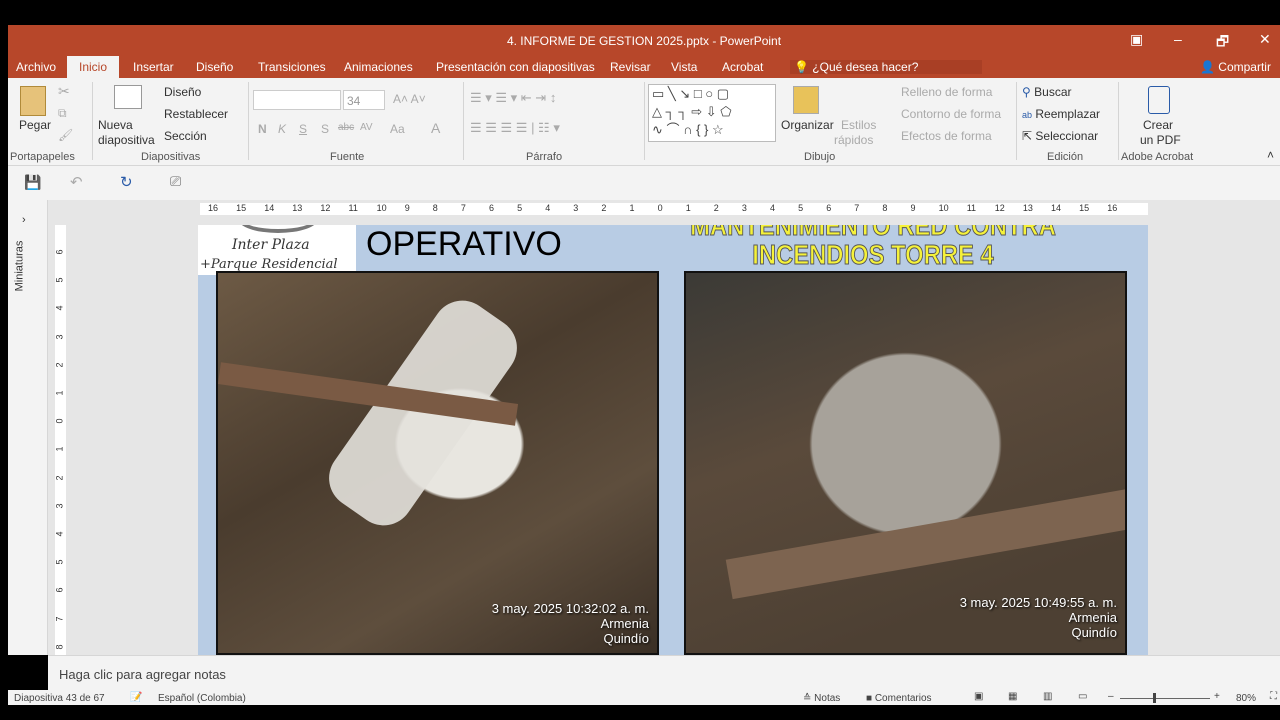 This screenshot has width=1280, height=720. Describe the element at coordinates (126, 182) in the screenshot. I see `redo-icon: ↻` at that location.